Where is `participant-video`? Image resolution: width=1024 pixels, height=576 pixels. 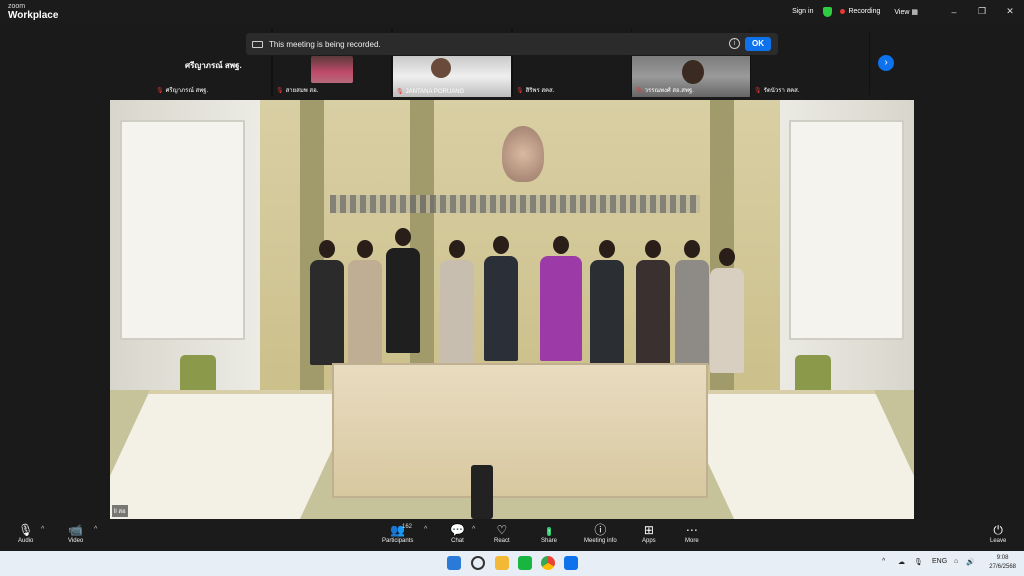
participant-video is located at coordinates (332, 69).